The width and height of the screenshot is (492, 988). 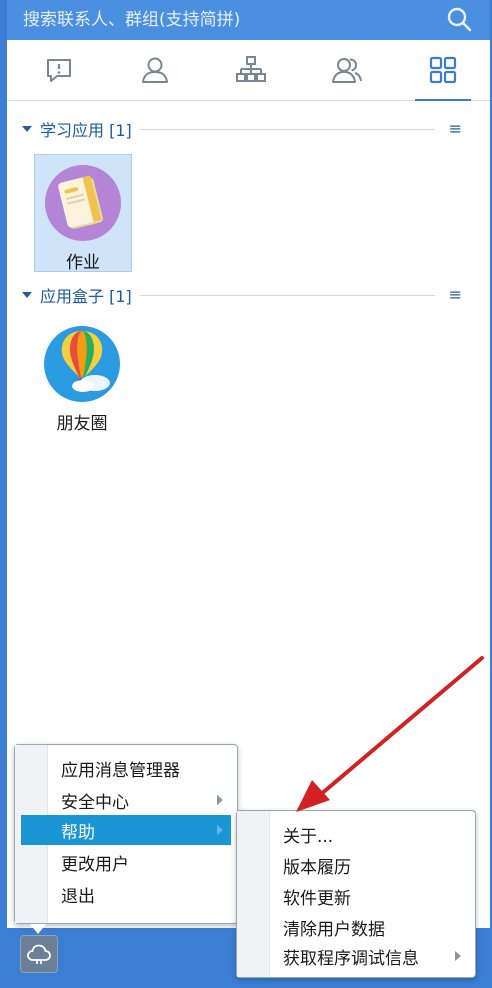 I want to click on menu-item-get-debug-info: 获取程序调试信息, so click(x=356, y=956).